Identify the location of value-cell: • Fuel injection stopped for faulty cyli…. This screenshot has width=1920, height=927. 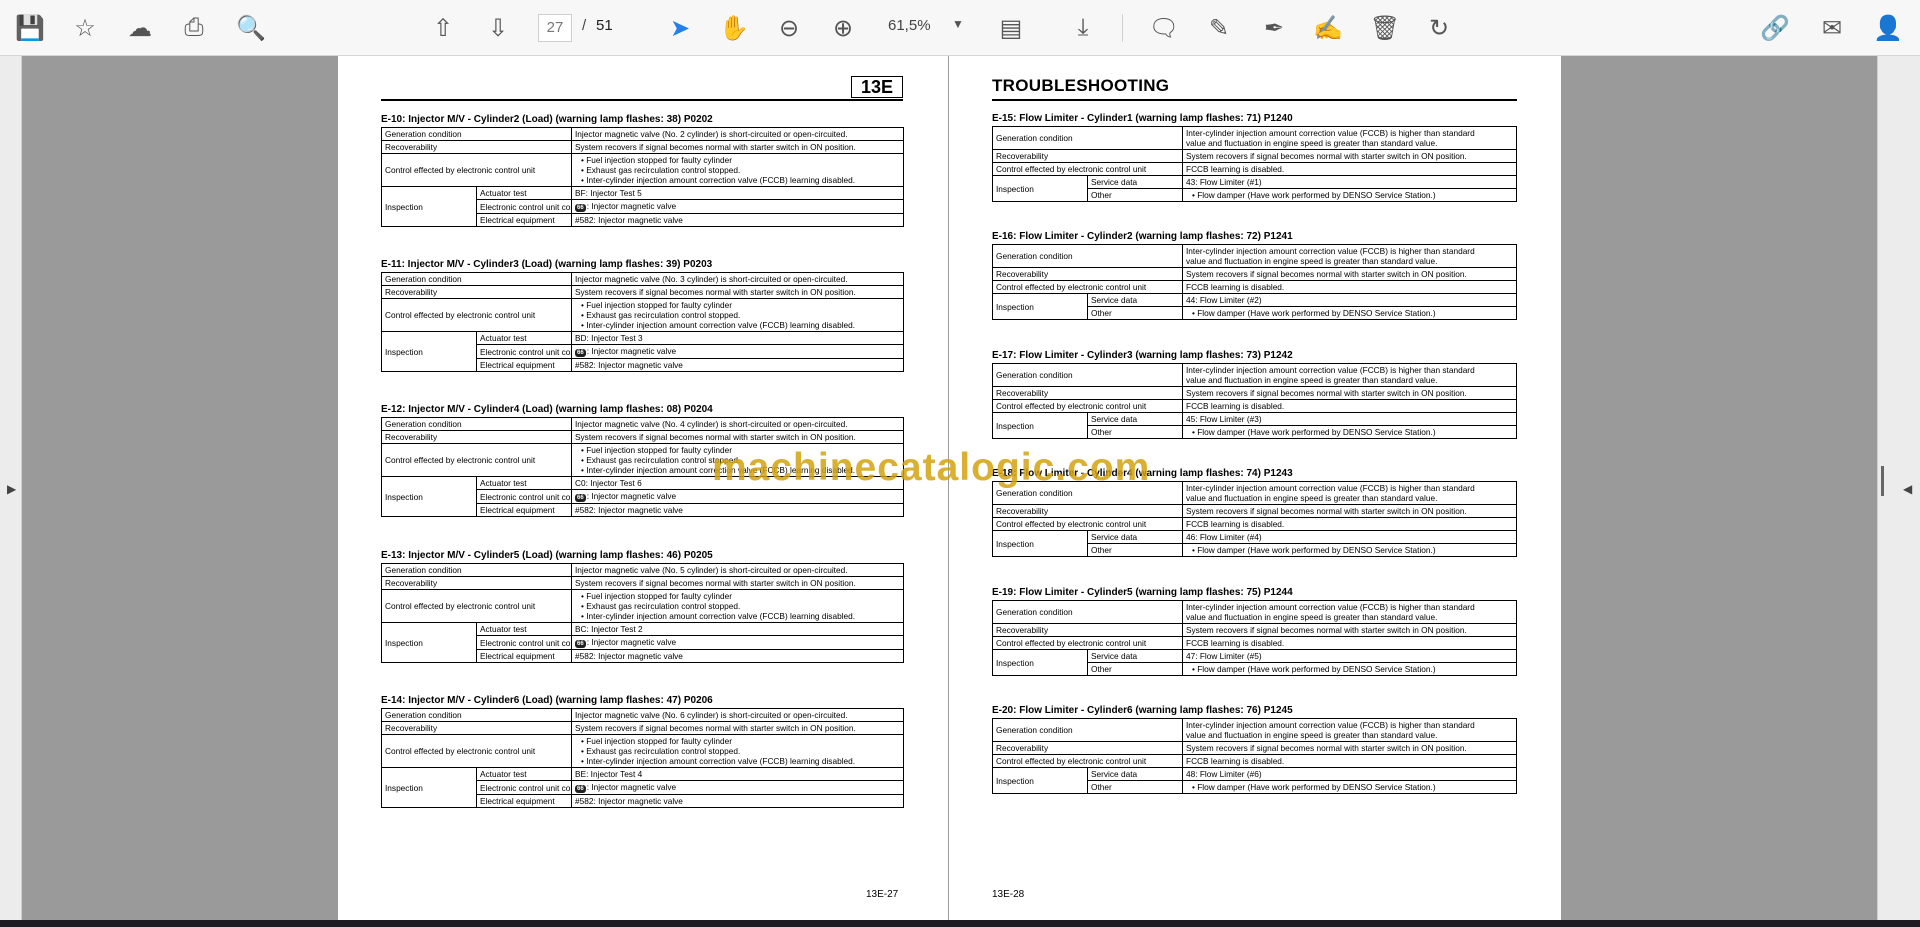
(737, 315).